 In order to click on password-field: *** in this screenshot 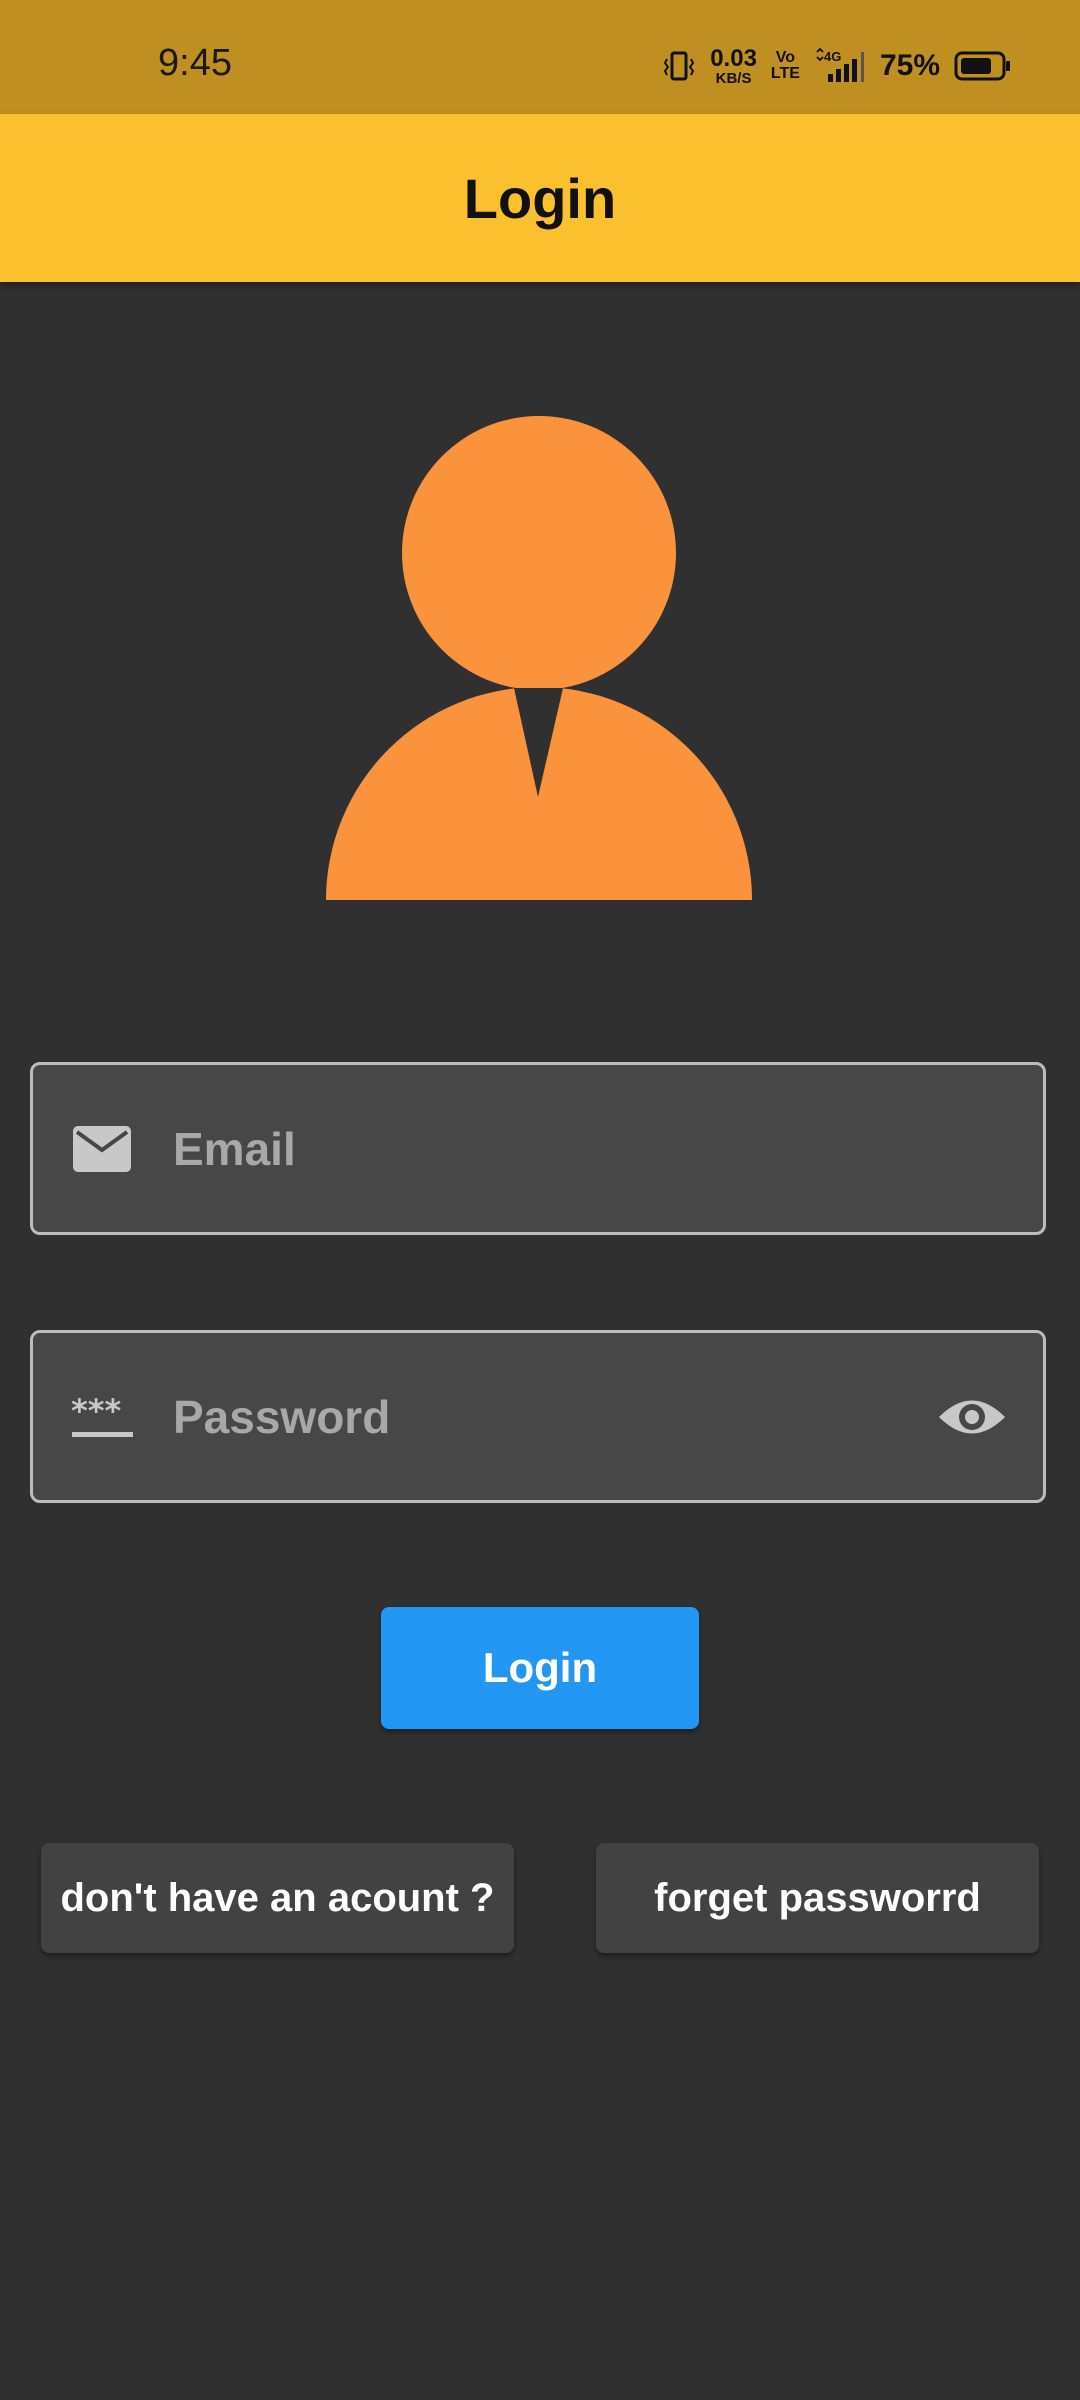, I will do `click(538, 1416)`.